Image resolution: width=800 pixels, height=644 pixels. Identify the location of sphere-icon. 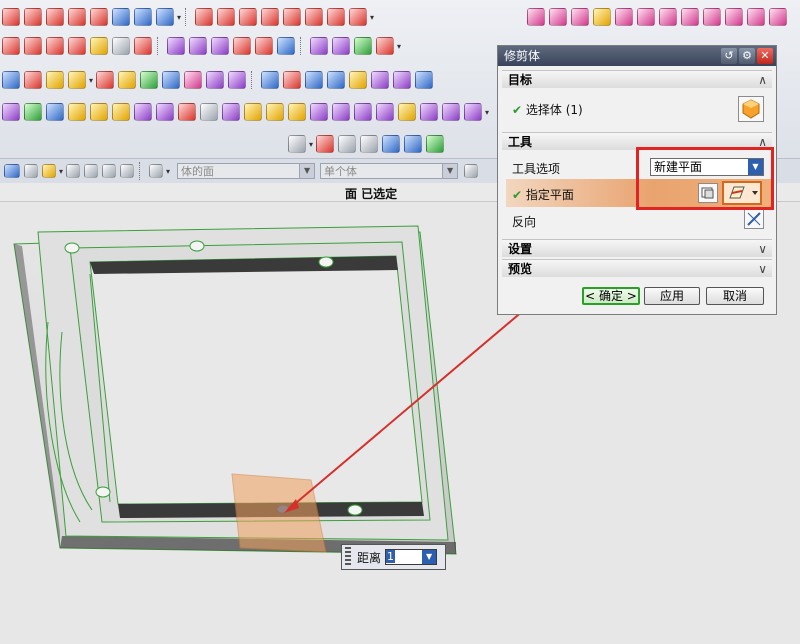
(424, 80).